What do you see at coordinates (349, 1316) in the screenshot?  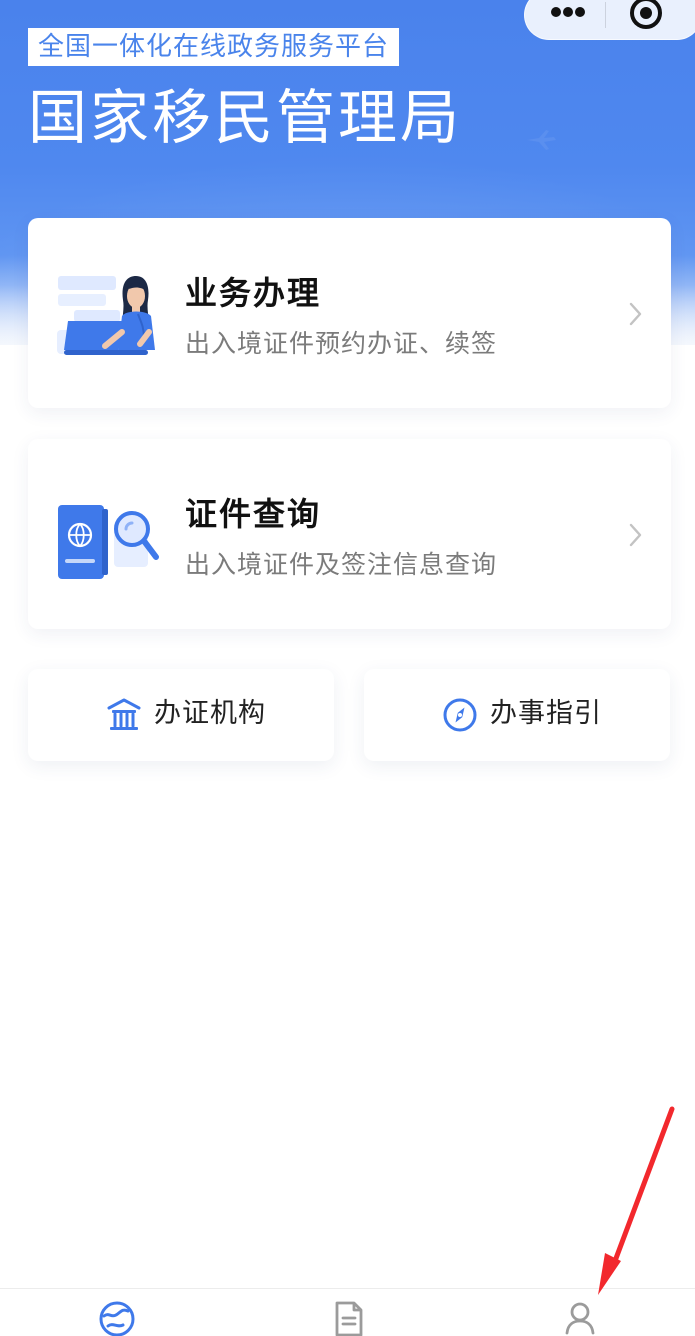 I see `document-icon` at bounding box center [349, 1316].